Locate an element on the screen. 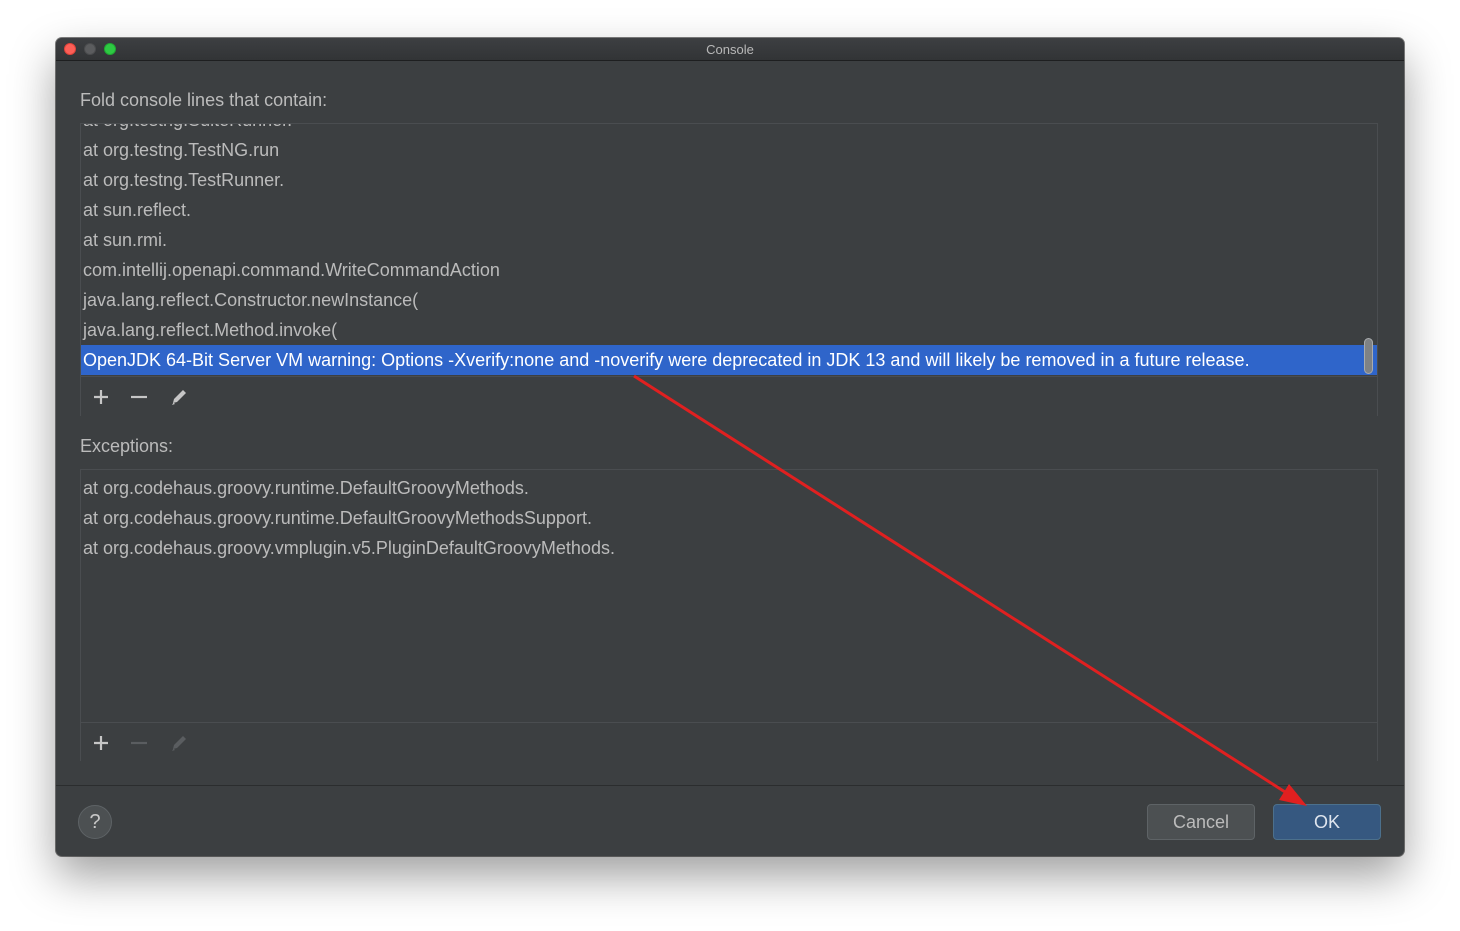 Image resolution: width=1460 pixels, height=931 pixels. edit-exception-button is located at coordinates (179, 743).